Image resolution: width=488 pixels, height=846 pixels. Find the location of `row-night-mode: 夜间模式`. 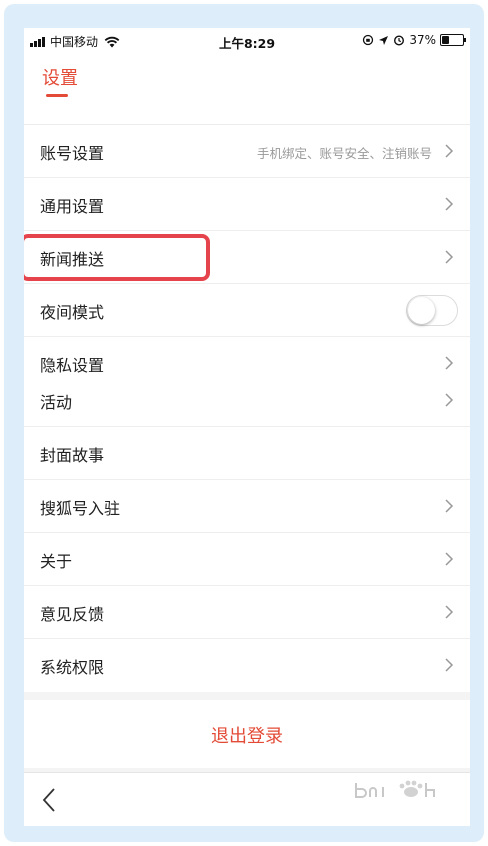

row-night-mode: 夜间模式 is located at coordinates (247, 310).